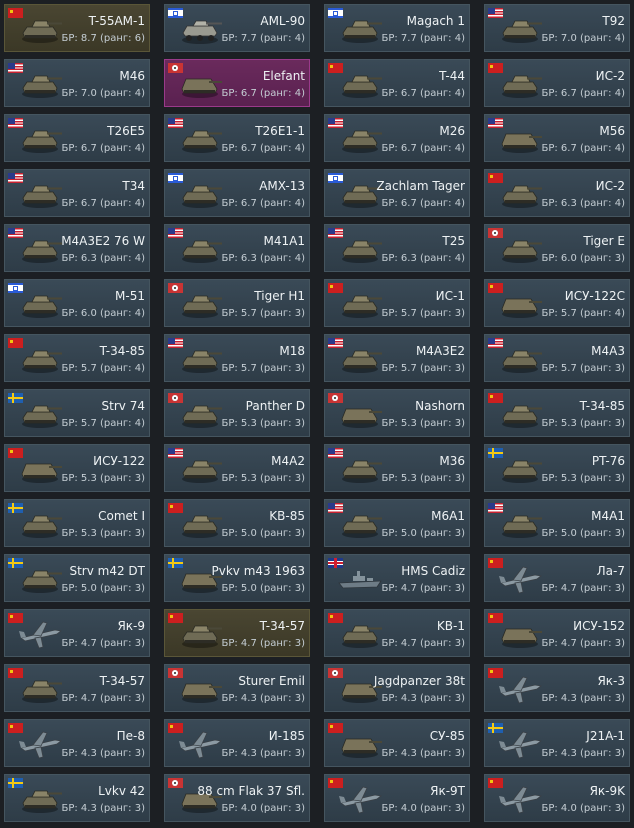  I want to click on vehicle-card: Strv m42 DT БР: 5.0 (ранг: 3), so click(77, 578).